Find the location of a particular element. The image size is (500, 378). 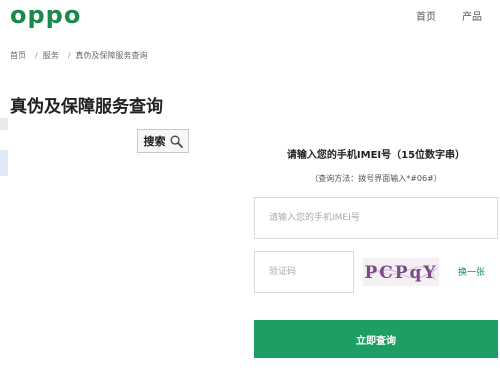

breadcrumb-home: 首页 is located at coordinates (18, 55).